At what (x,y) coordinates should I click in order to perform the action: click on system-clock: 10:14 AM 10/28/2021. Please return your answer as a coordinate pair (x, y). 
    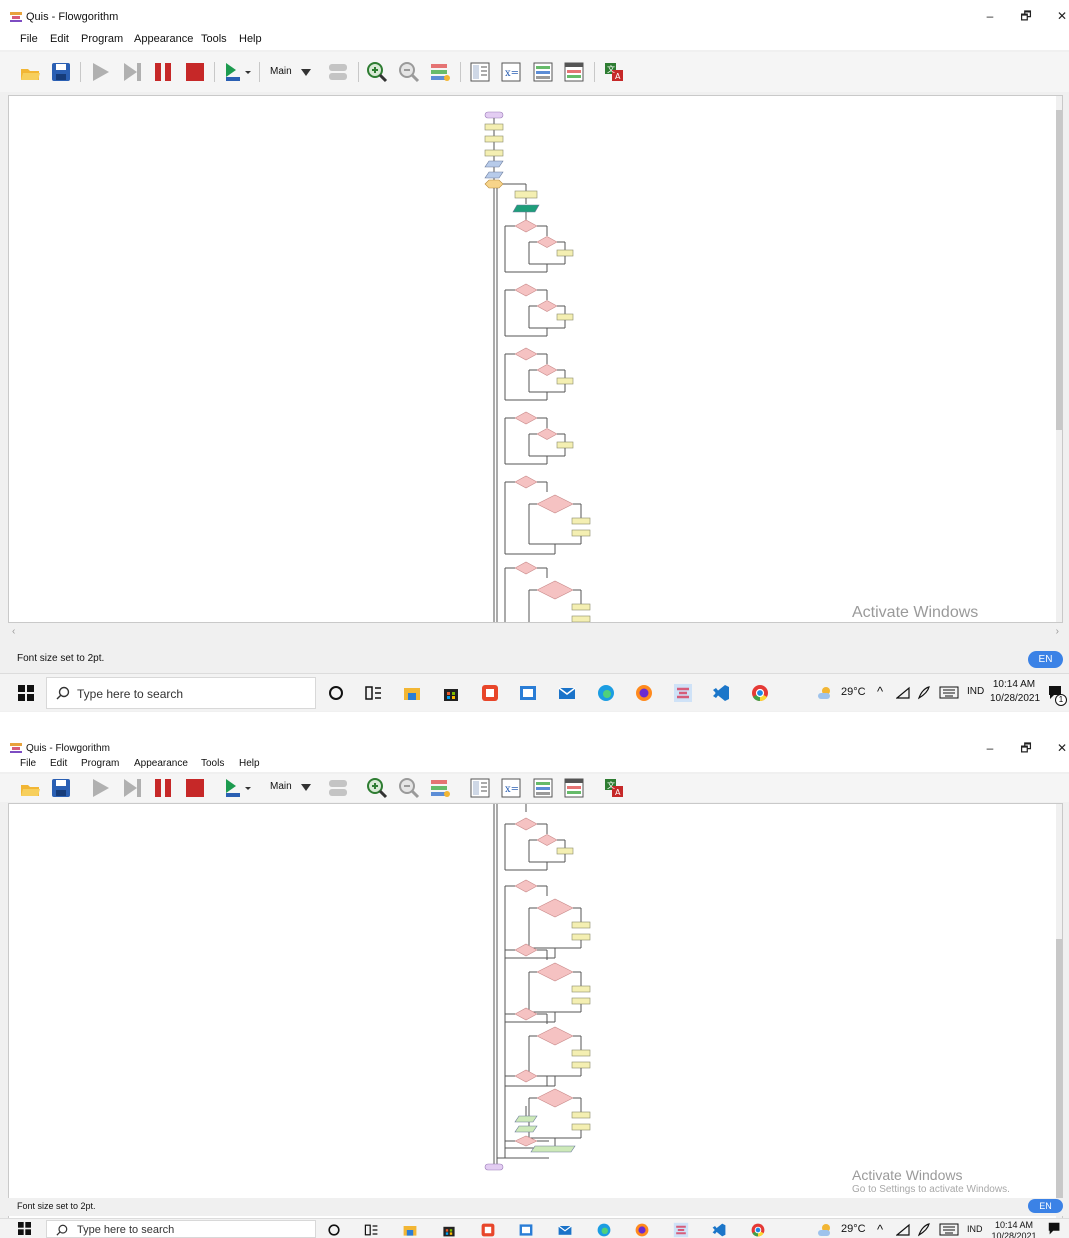
    Looking at the image, I should click on (1014, 1229).